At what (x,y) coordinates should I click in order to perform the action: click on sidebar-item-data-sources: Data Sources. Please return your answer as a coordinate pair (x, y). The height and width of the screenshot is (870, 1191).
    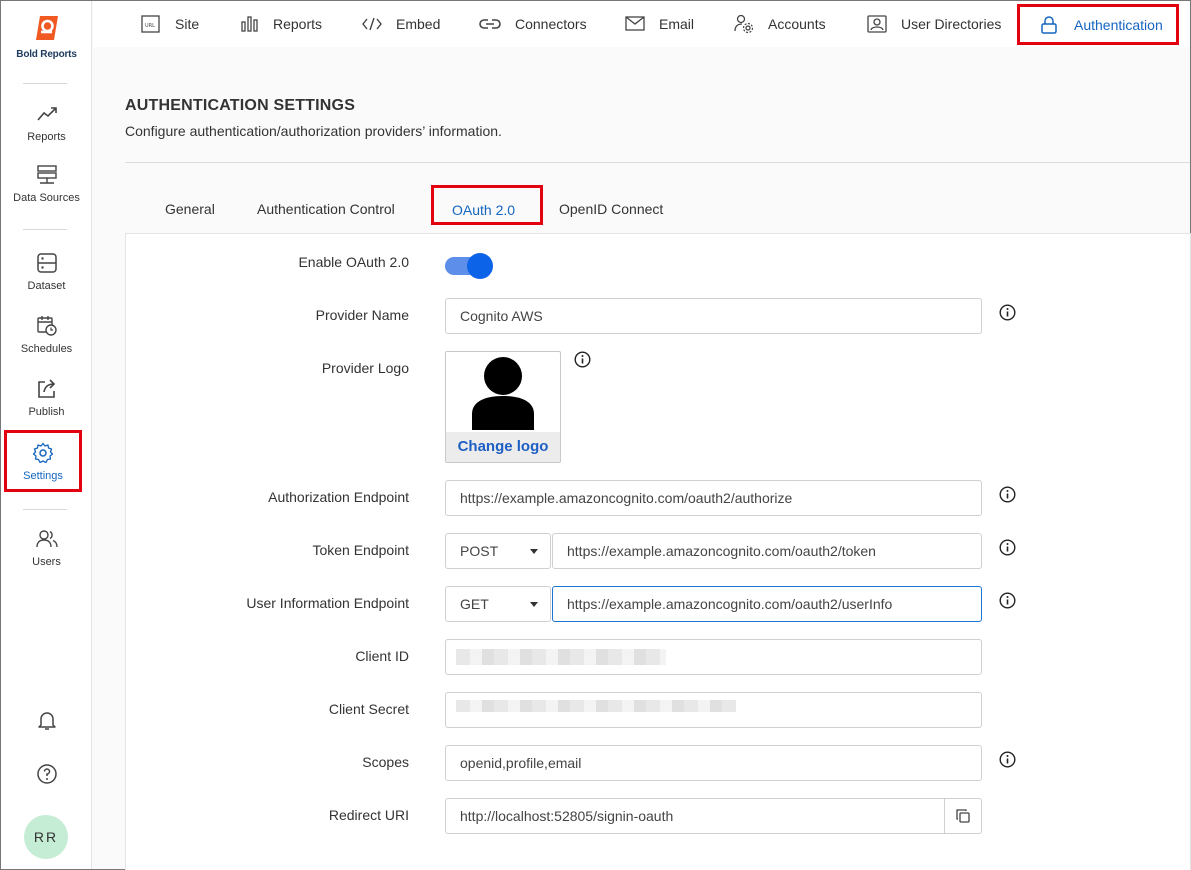
    Looking at the image, I should click on (46, 193).